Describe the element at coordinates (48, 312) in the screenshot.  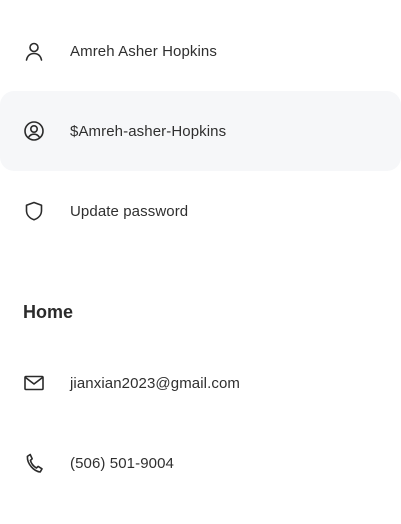
I see `home-section-title: Home` at that location.